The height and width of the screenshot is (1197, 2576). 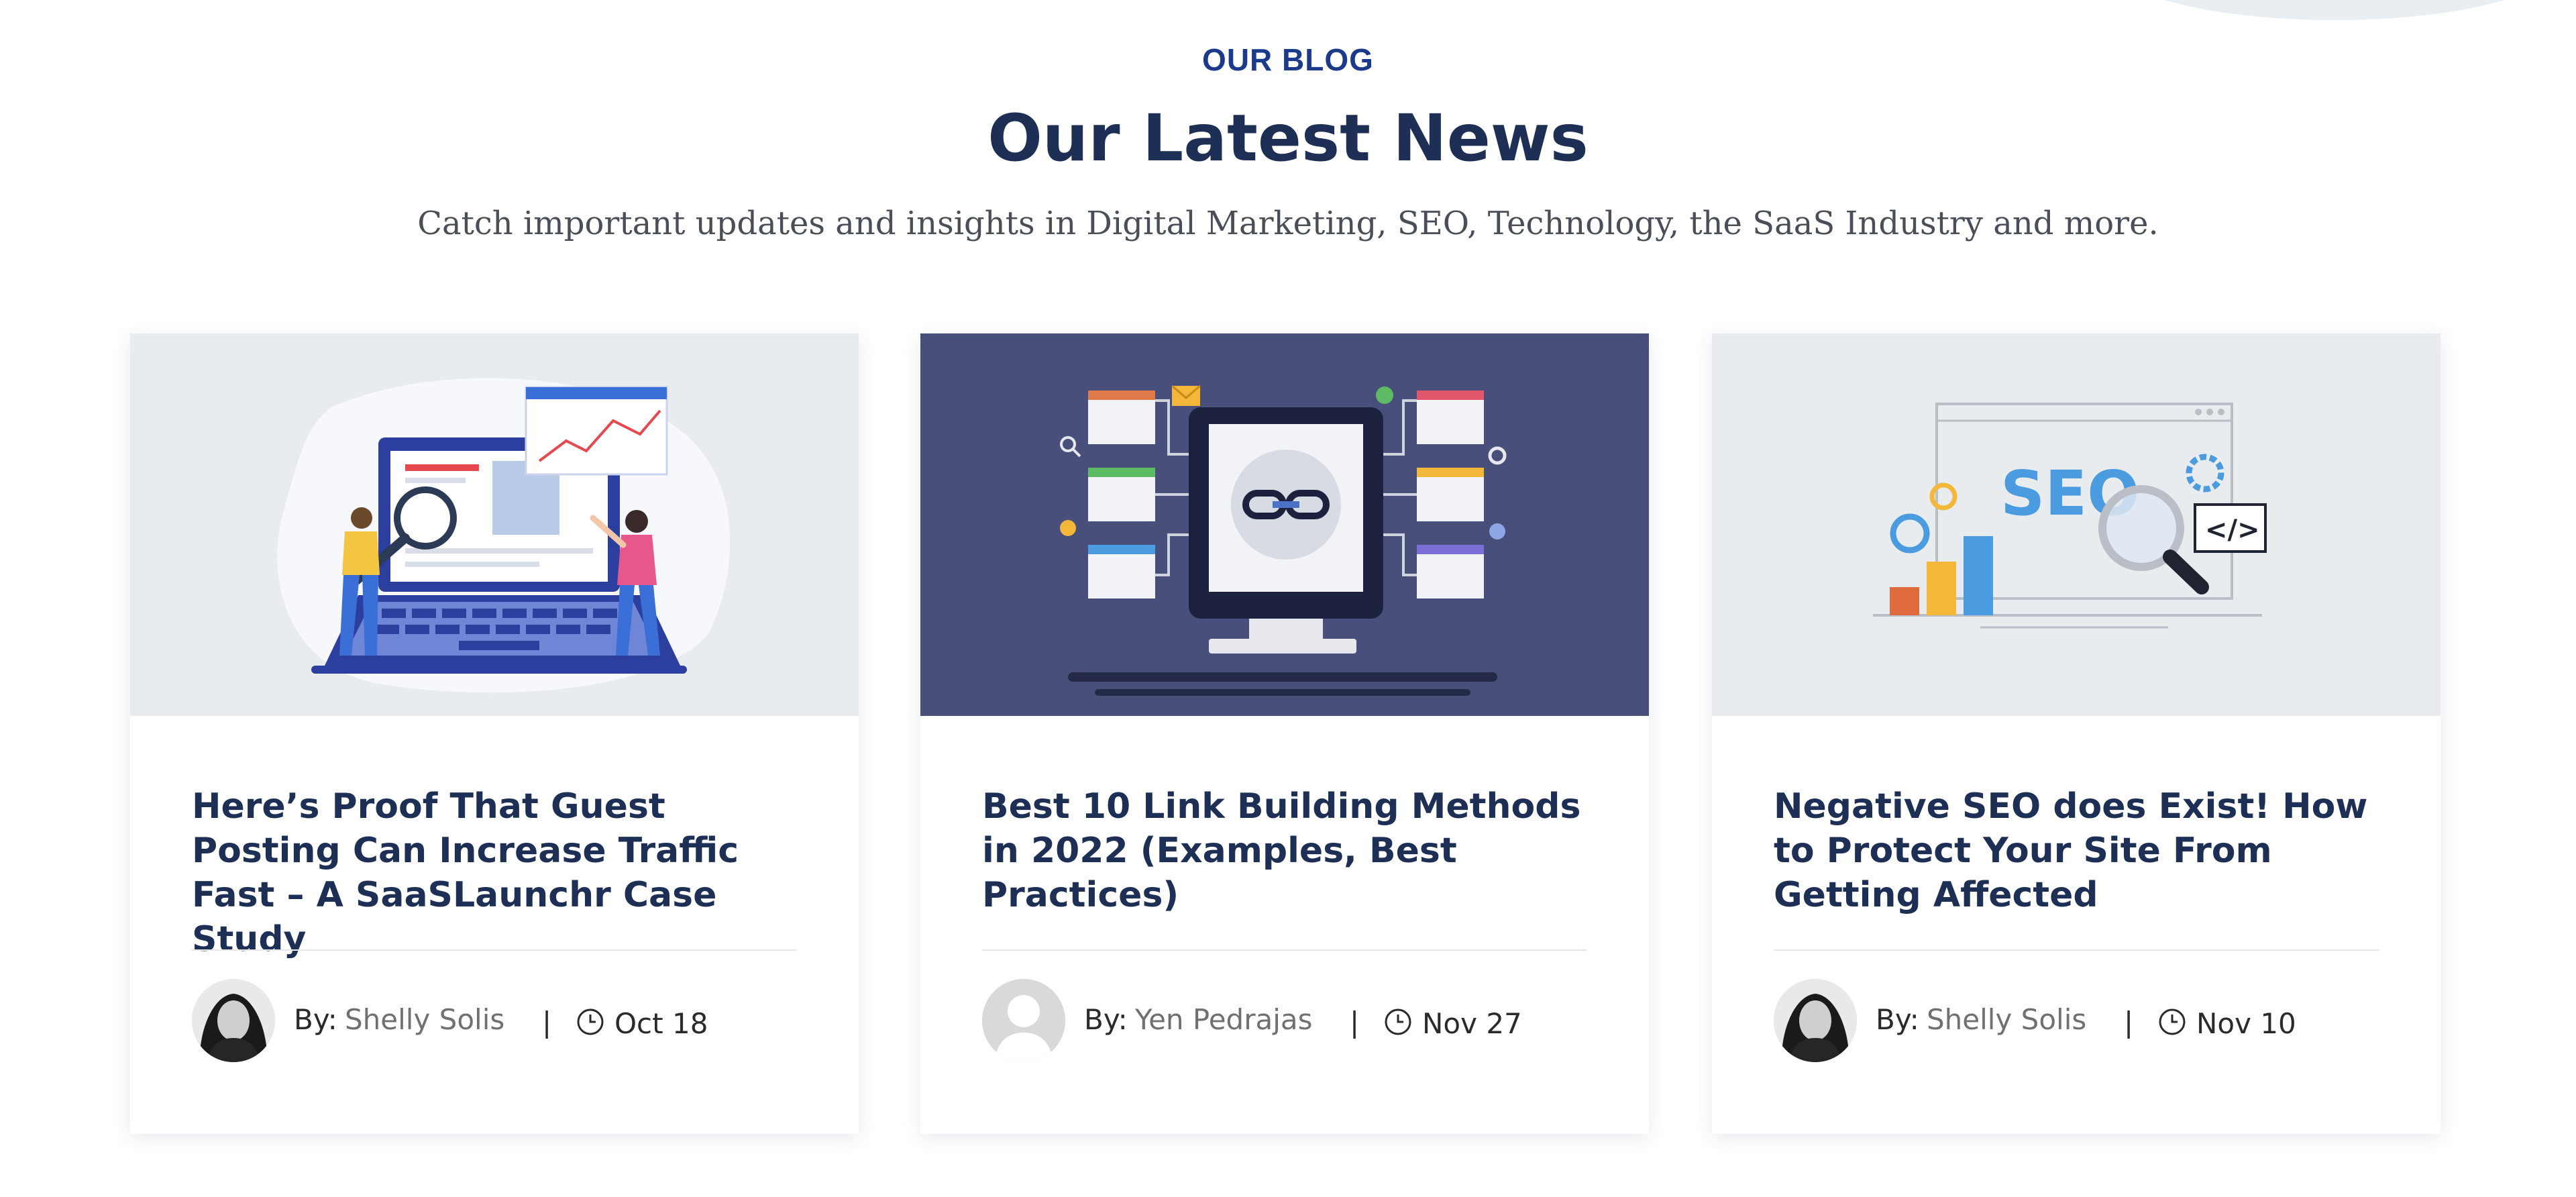 I want to click on post-meta: By: Yen Pedrajas | Nov 27, so click(x=1290, y=1022).